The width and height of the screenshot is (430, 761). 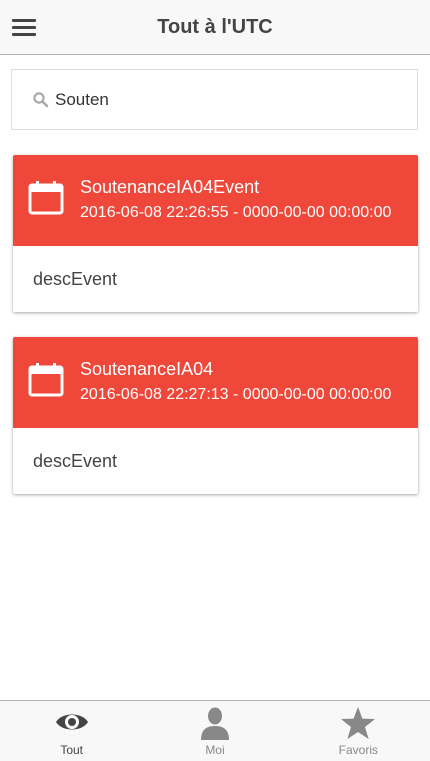 I want to click on event-title: SoutenanceIA04Event, so click(x=170, y=187).